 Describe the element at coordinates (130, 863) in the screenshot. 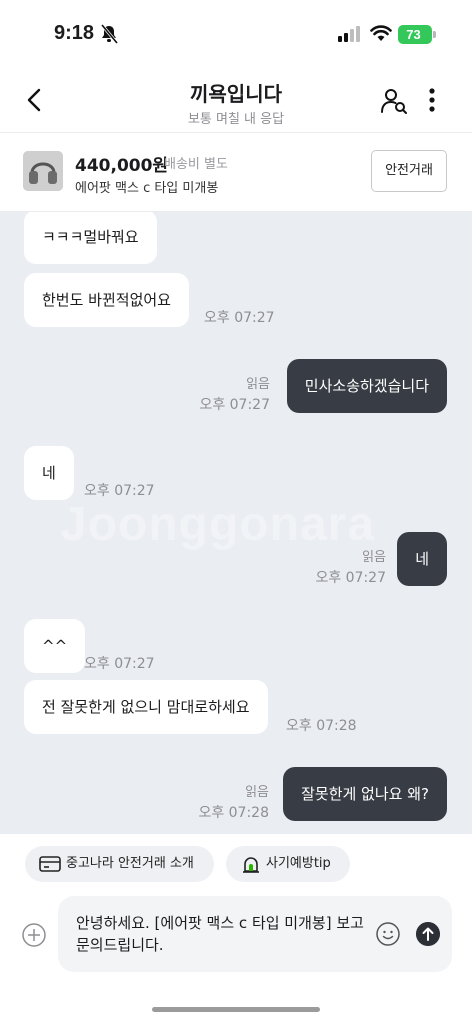

I see `chip-label: 중고나라 안전거래 소개` at that location.